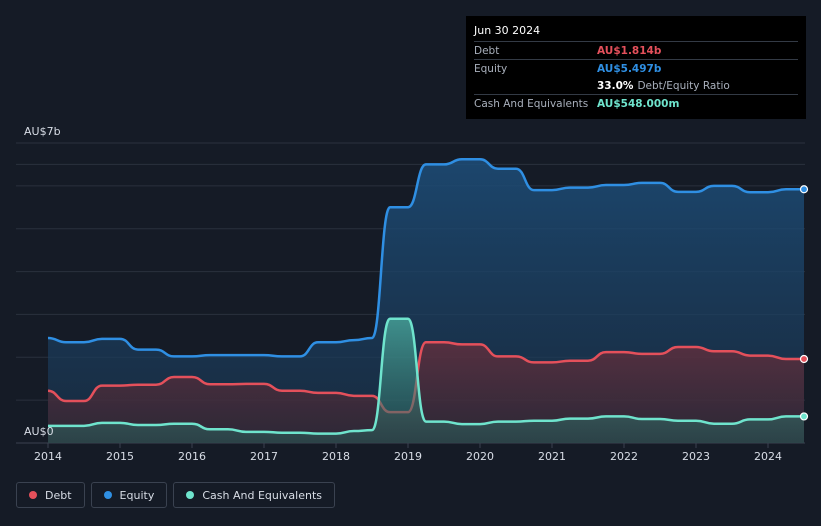 The image size is (821, 526). Describe the element at coordinates (48, 456) in the screenshot. I see `x-tick-label: 2014` at that location.